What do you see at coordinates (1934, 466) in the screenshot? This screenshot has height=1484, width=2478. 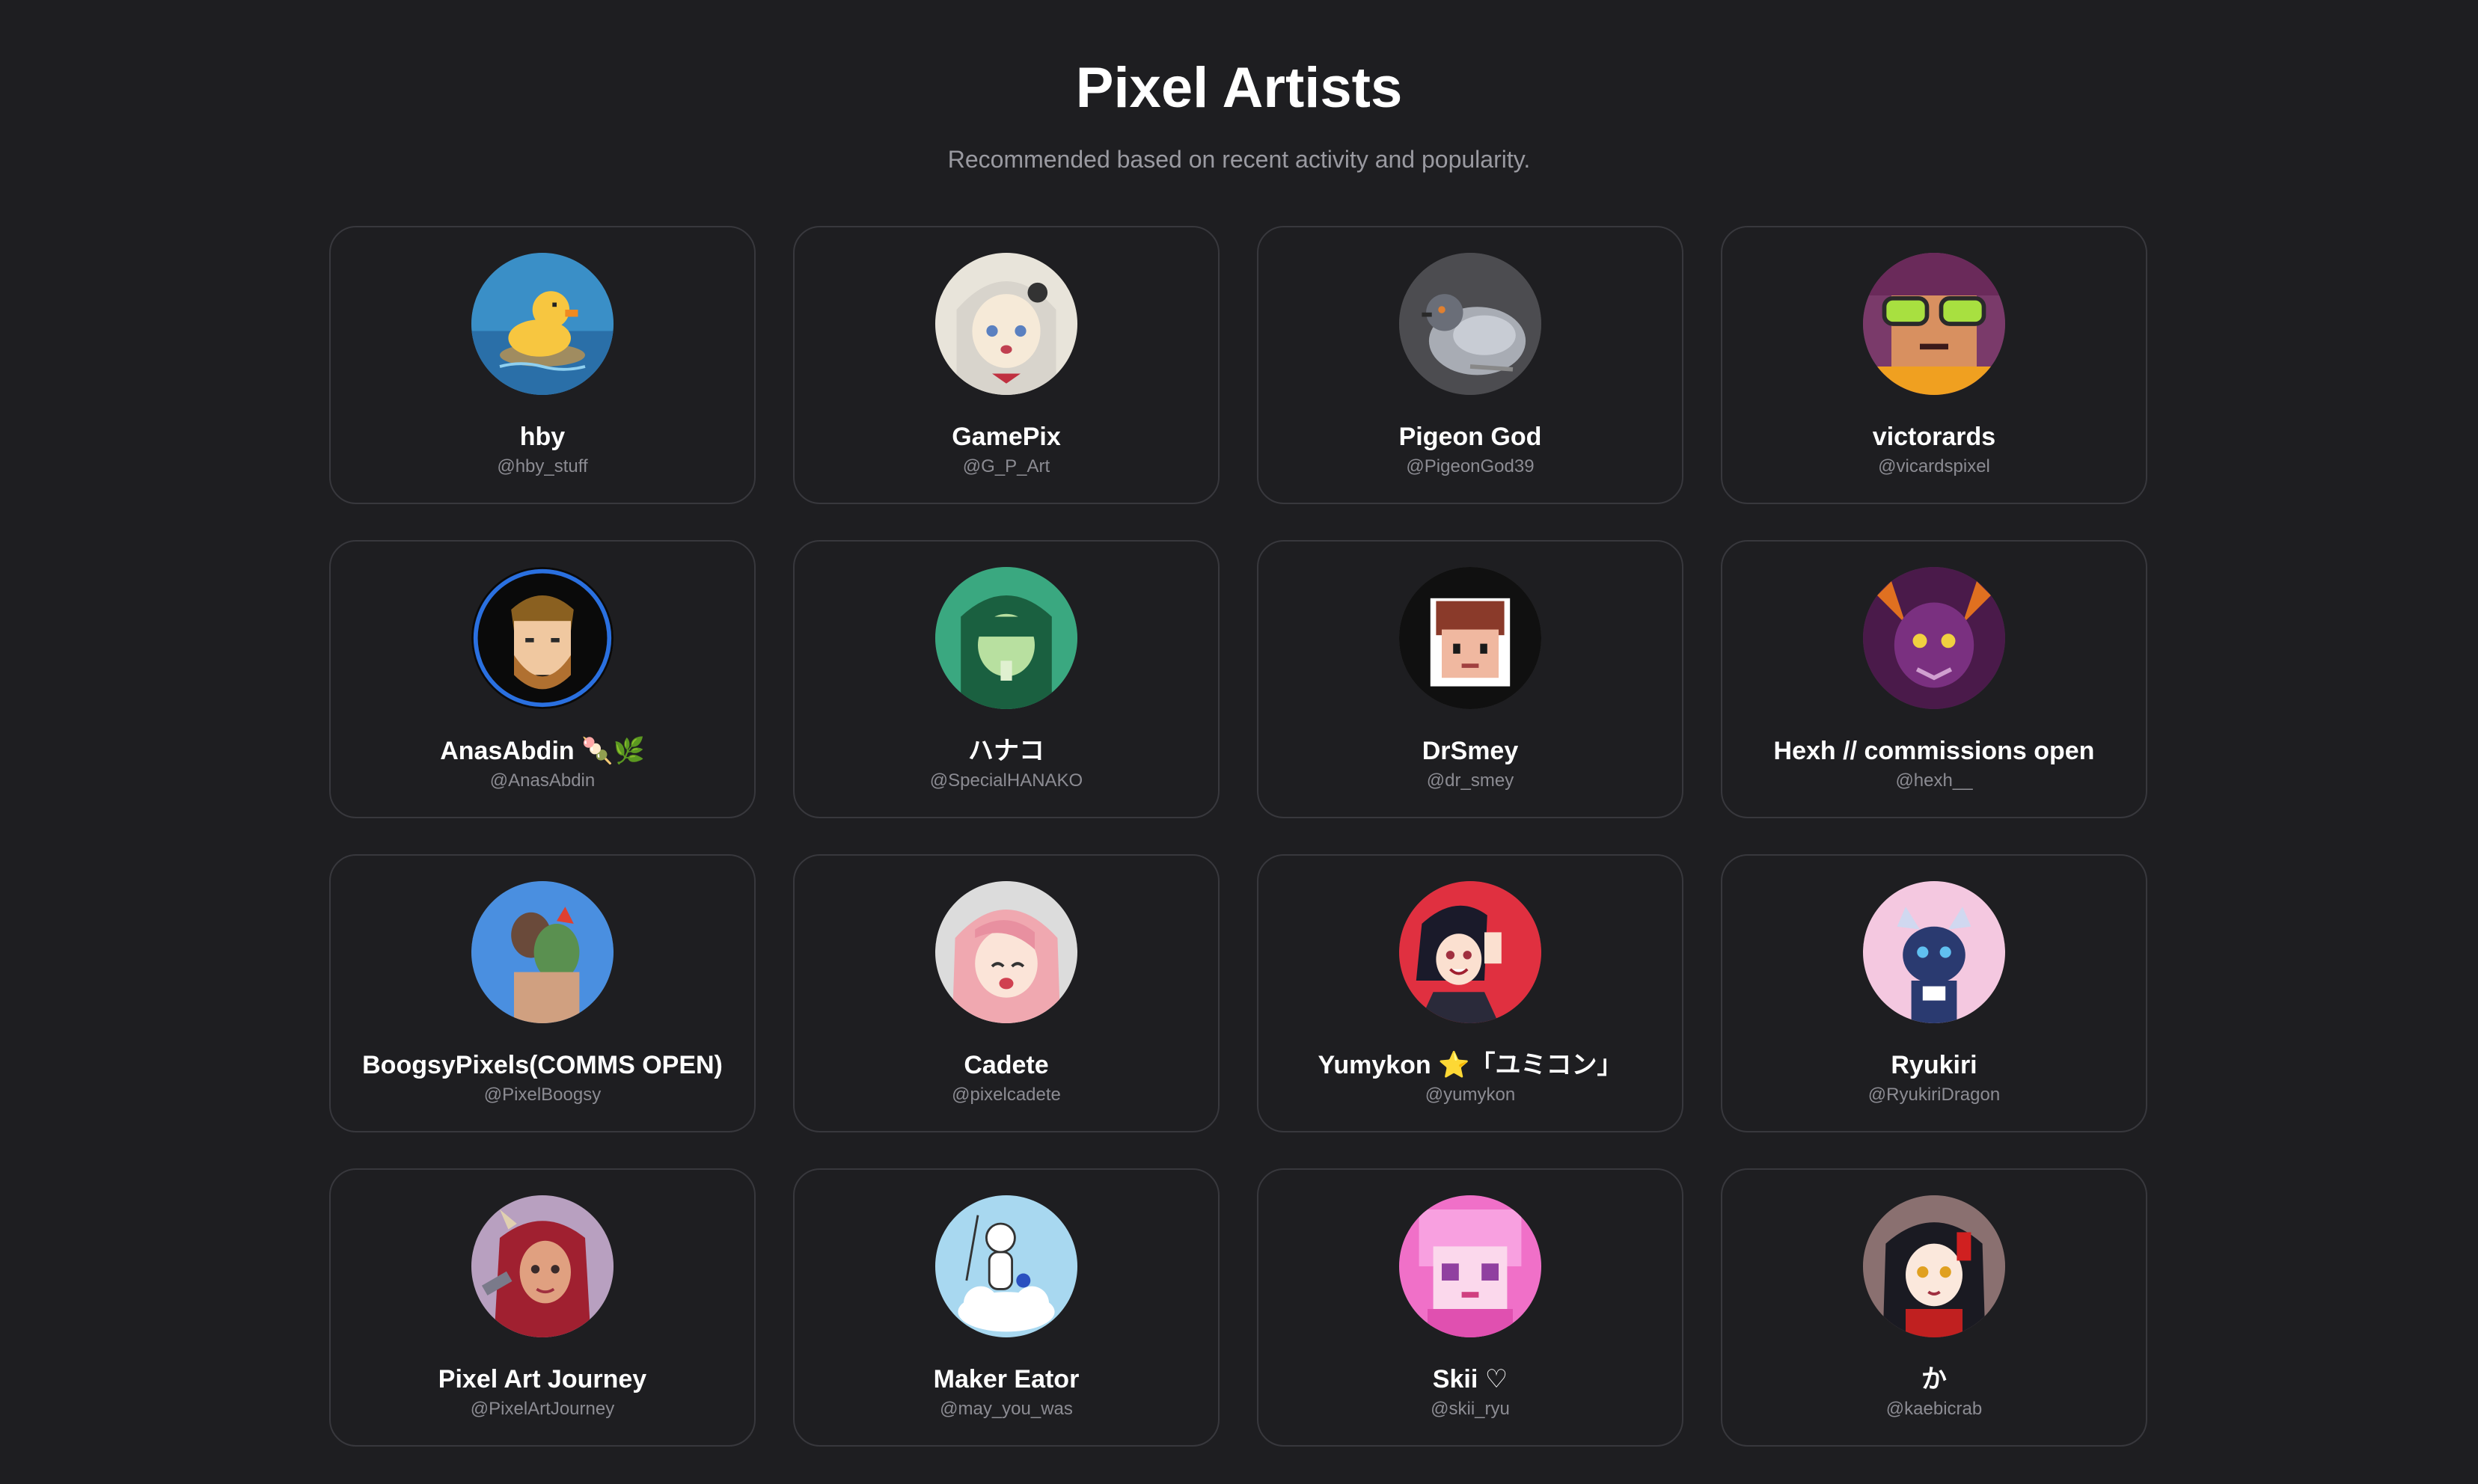 I see `artist-handle: @vicardspixel` at bounding box center [1934, 466].